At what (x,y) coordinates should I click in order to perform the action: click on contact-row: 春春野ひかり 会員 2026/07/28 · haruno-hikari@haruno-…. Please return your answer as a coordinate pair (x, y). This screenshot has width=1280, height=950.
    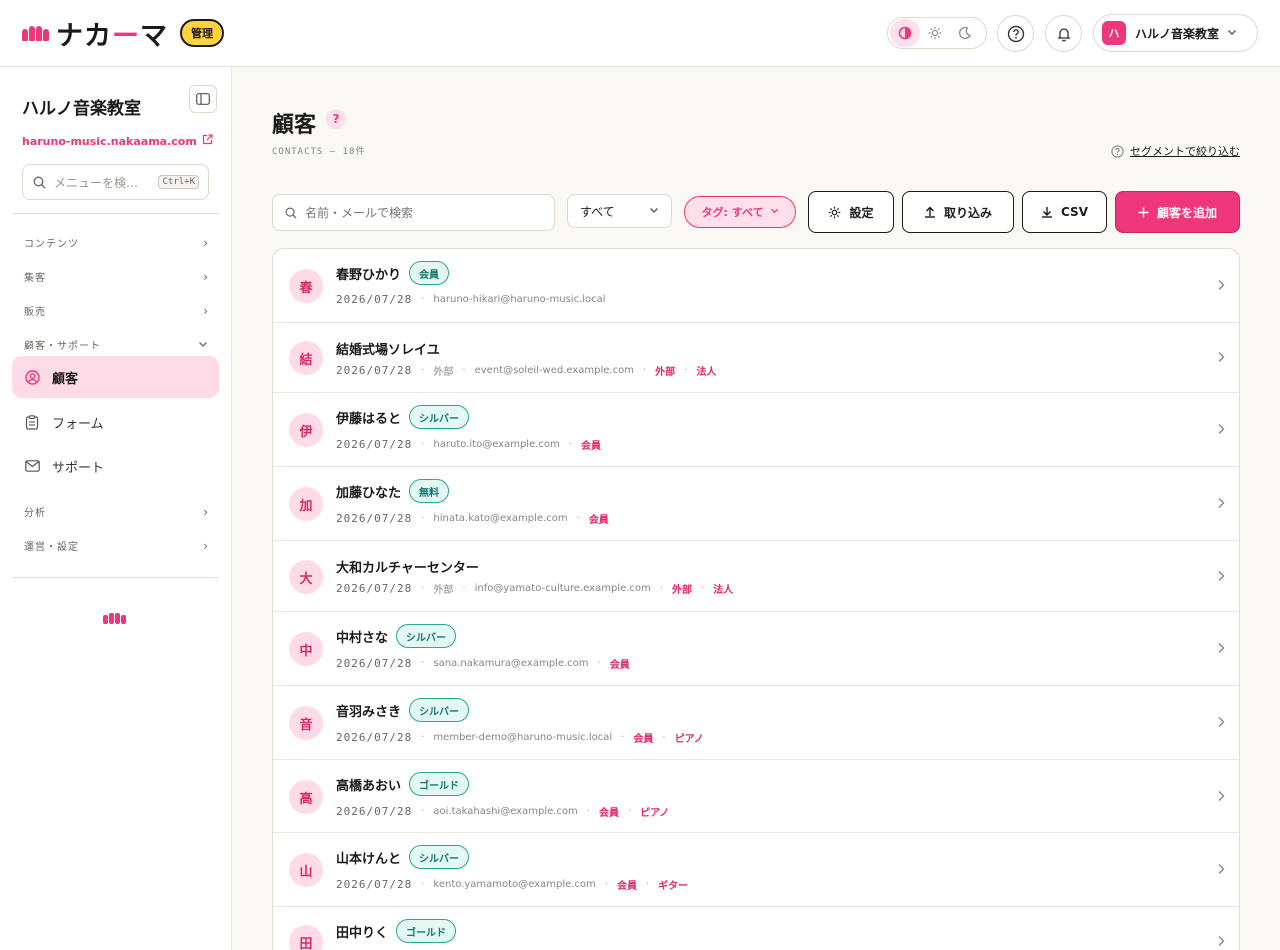
    Looking at the image, I should click on (756, 286).